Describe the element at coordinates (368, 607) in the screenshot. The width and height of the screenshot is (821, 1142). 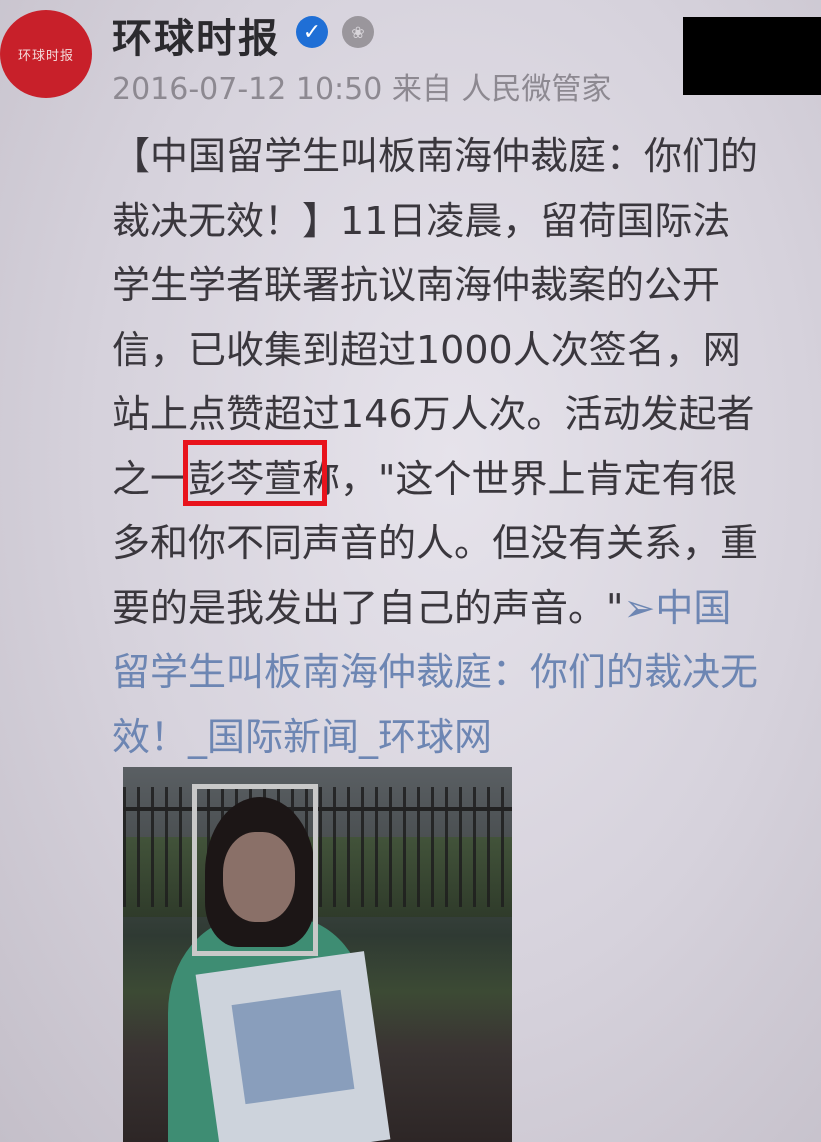
I see `post-line-text: 要的是我发出了自己的声音。"` at that location.